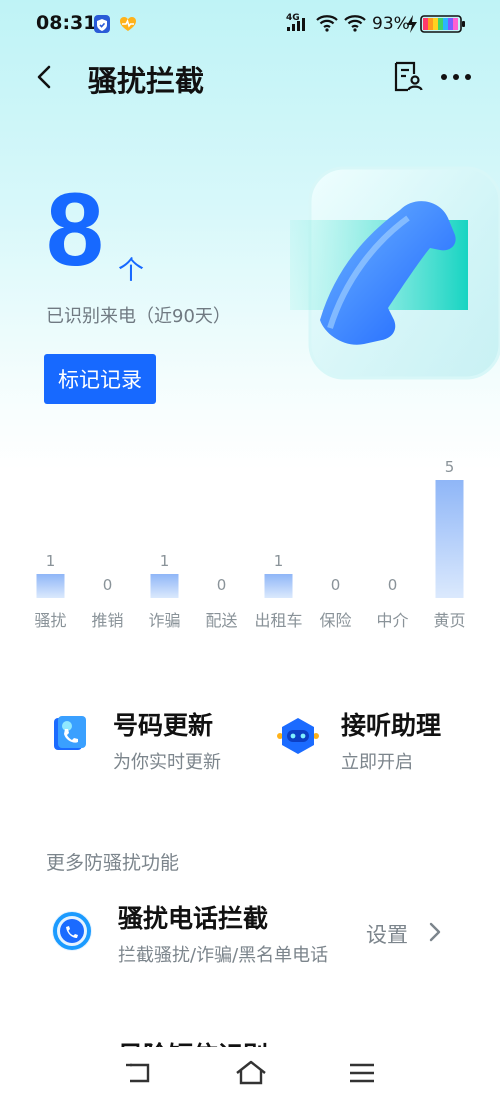 The width and height of the screenshot is (500, 1097). What do you see at coordinates (131, 271) in the screenshot?
I see `count-unit: 个` at bounding box center [131, 271].